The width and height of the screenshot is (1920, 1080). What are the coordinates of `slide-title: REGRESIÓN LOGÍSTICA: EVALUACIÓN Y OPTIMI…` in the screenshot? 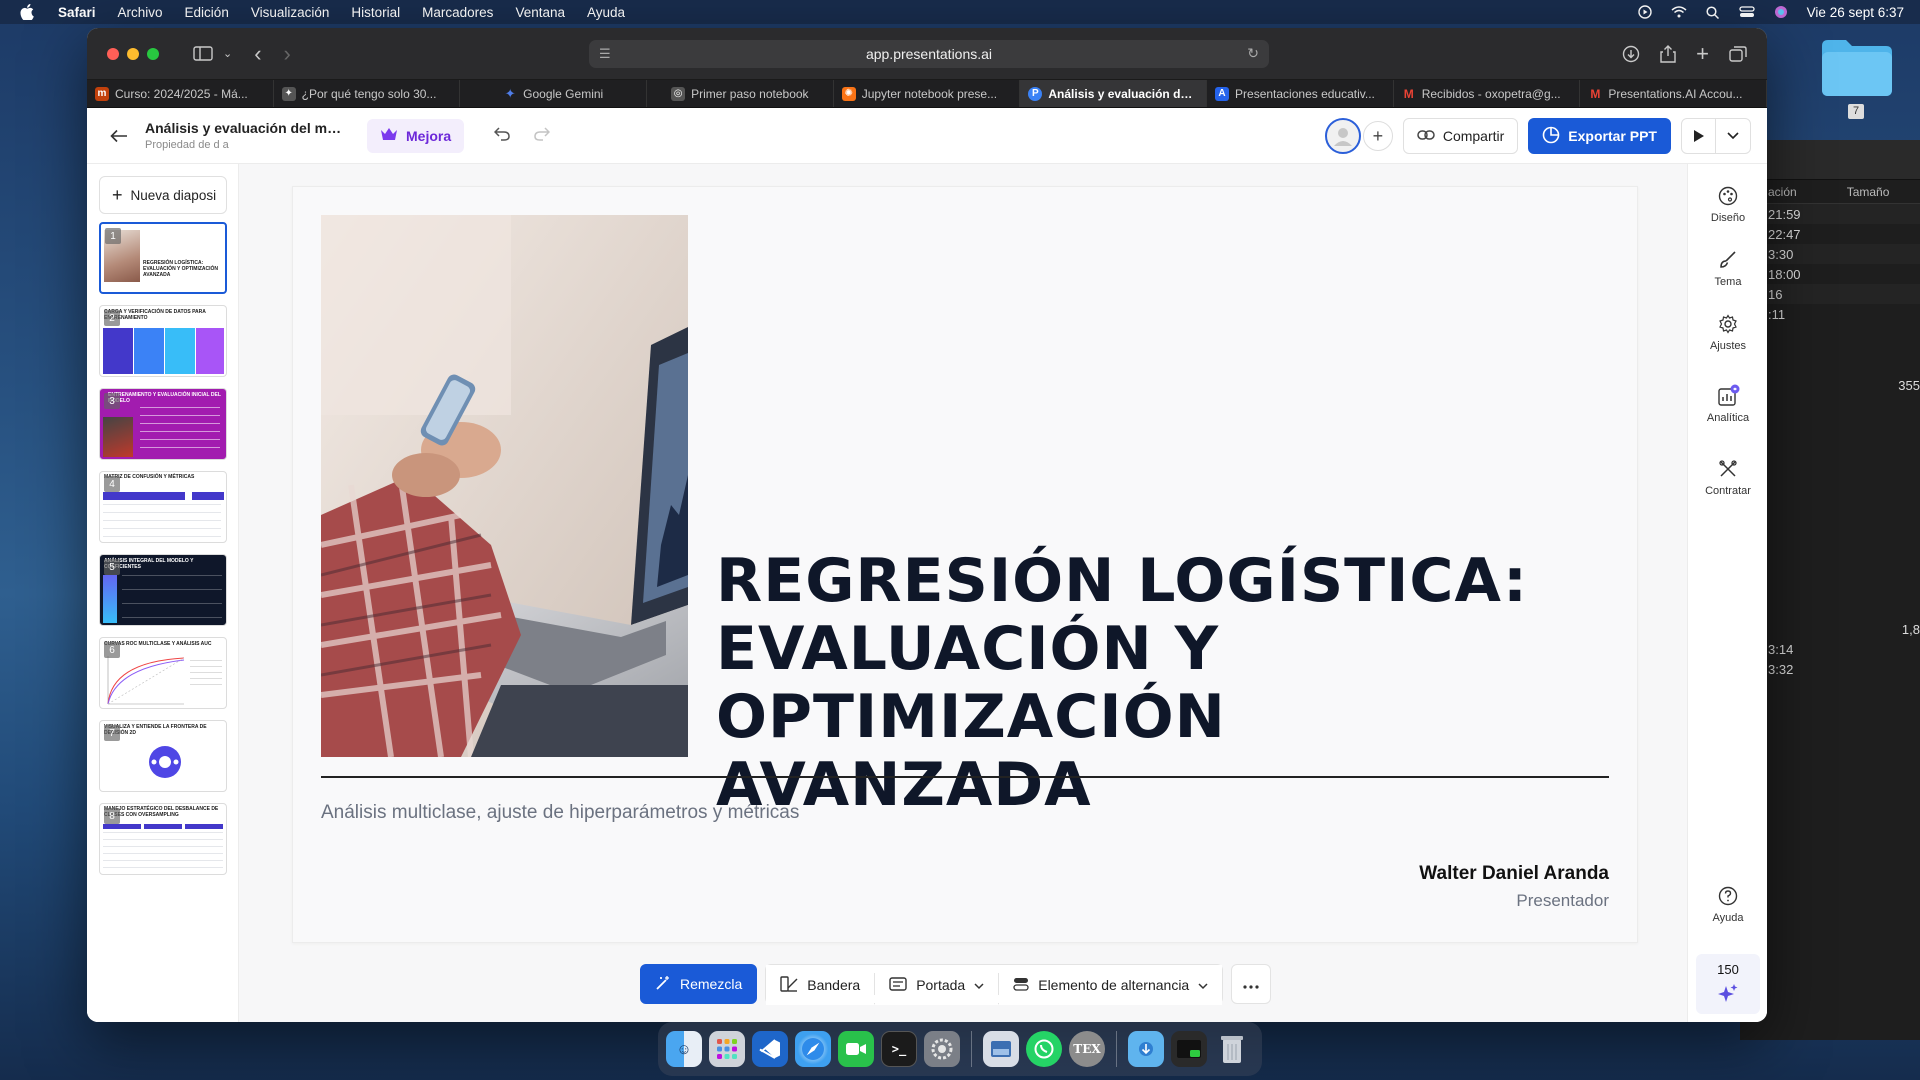 It's located at (1166, 683).